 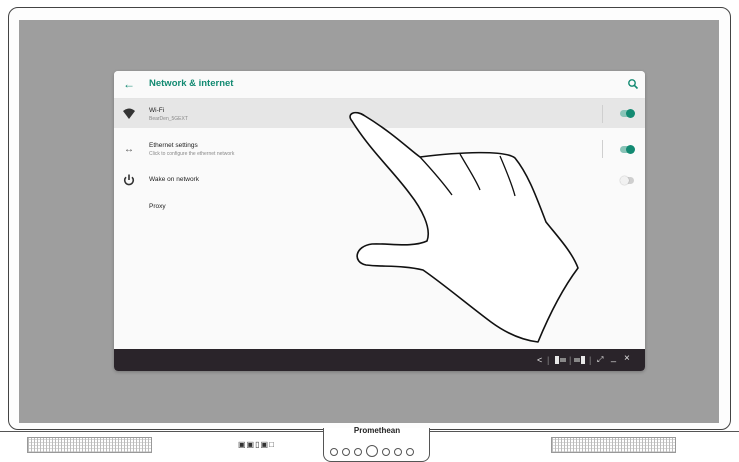 I want to click on wifi-toggle-knob, so click(x=630, y=113).